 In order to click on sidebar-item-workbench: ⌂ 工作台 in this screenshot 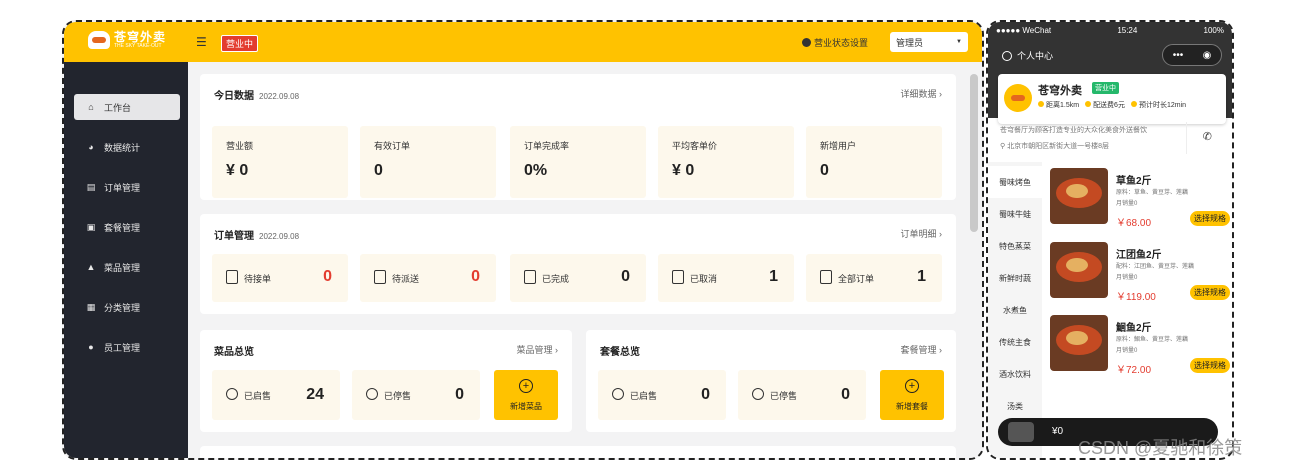, I will do `click(127, 107)`.